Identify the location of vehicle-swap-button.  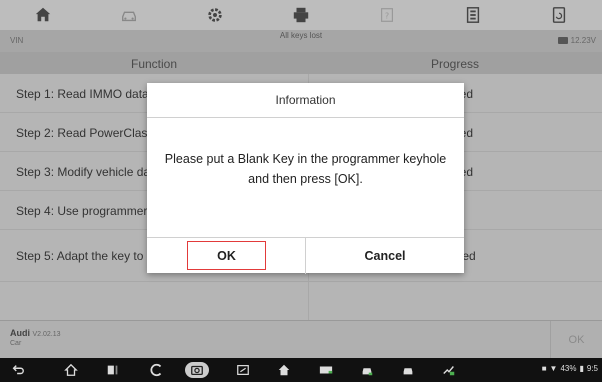
(129, 15).